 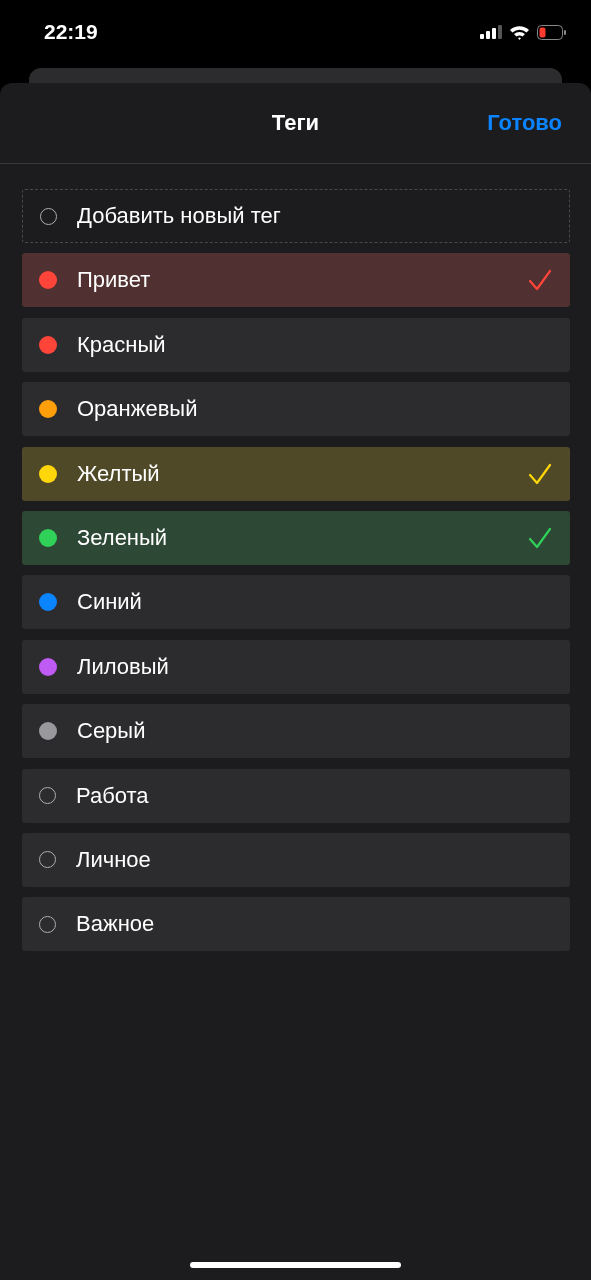 I want to click on tag-label: Синий, so click(x=110, y=602).